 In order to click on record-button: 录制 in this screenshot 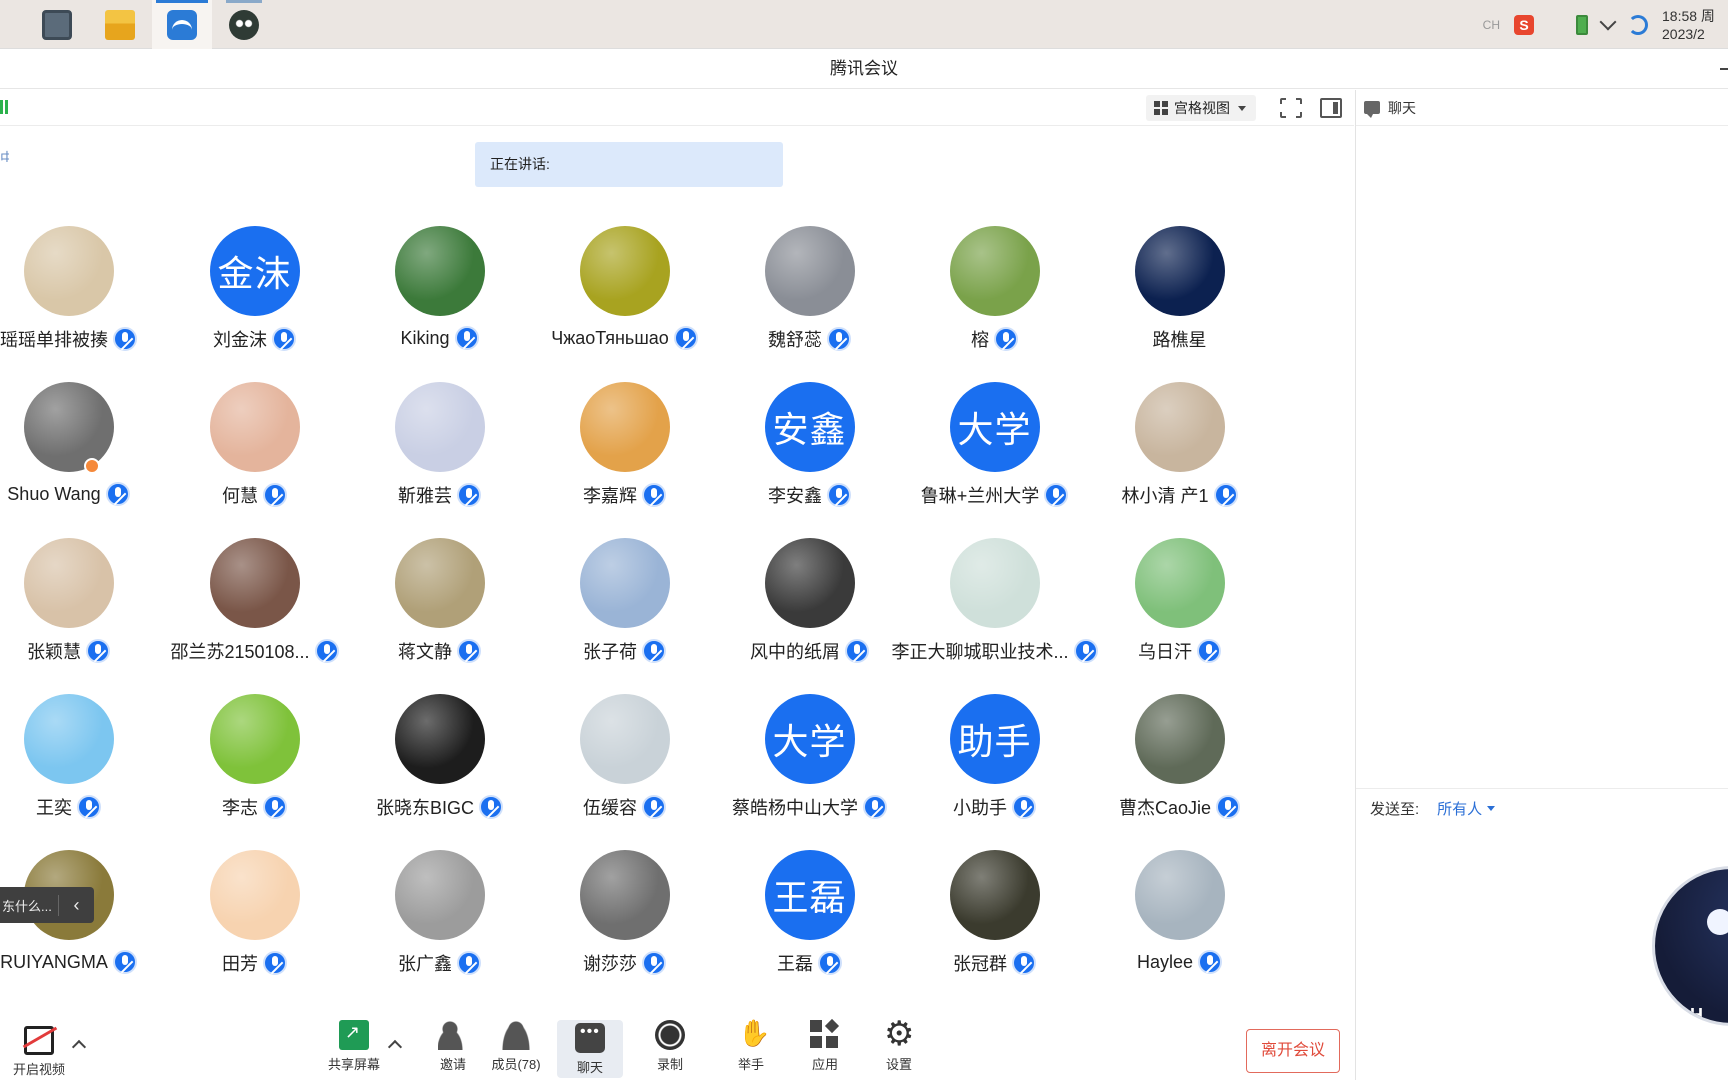, I will do `click(670, 1049)`.